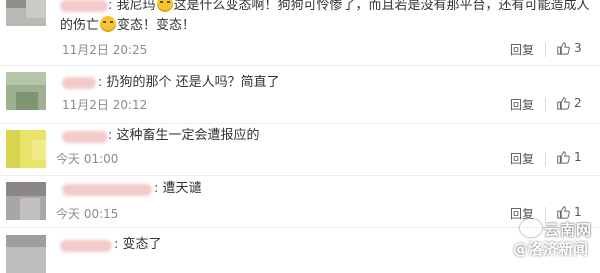 Image resolution: width=600 pixels, height=273 pixels. What do you see at coordinates (184, 135) in the screenshot?
I see `comment-text: : 这种畜生一定会遭报应的` at bounding box center [184, 135].